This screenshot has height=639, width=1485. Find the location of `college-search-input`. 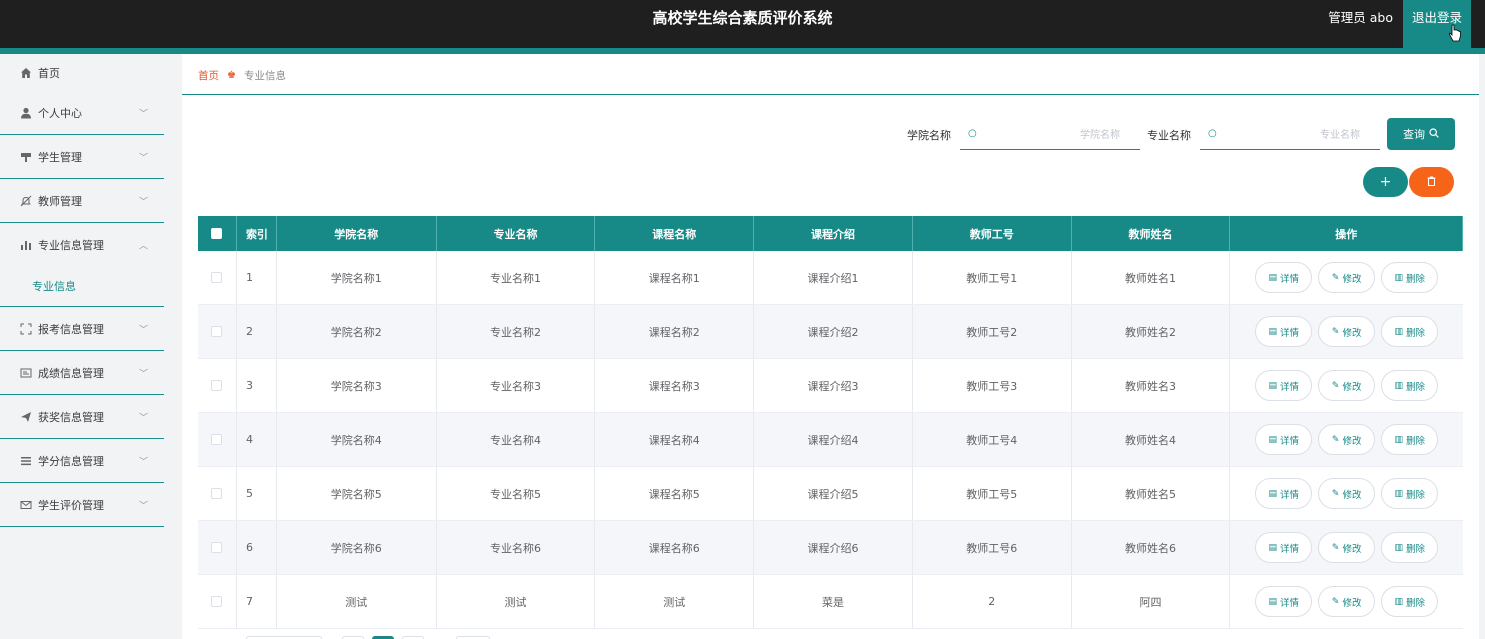

college-search-input is located at coordinates (1052, 135).